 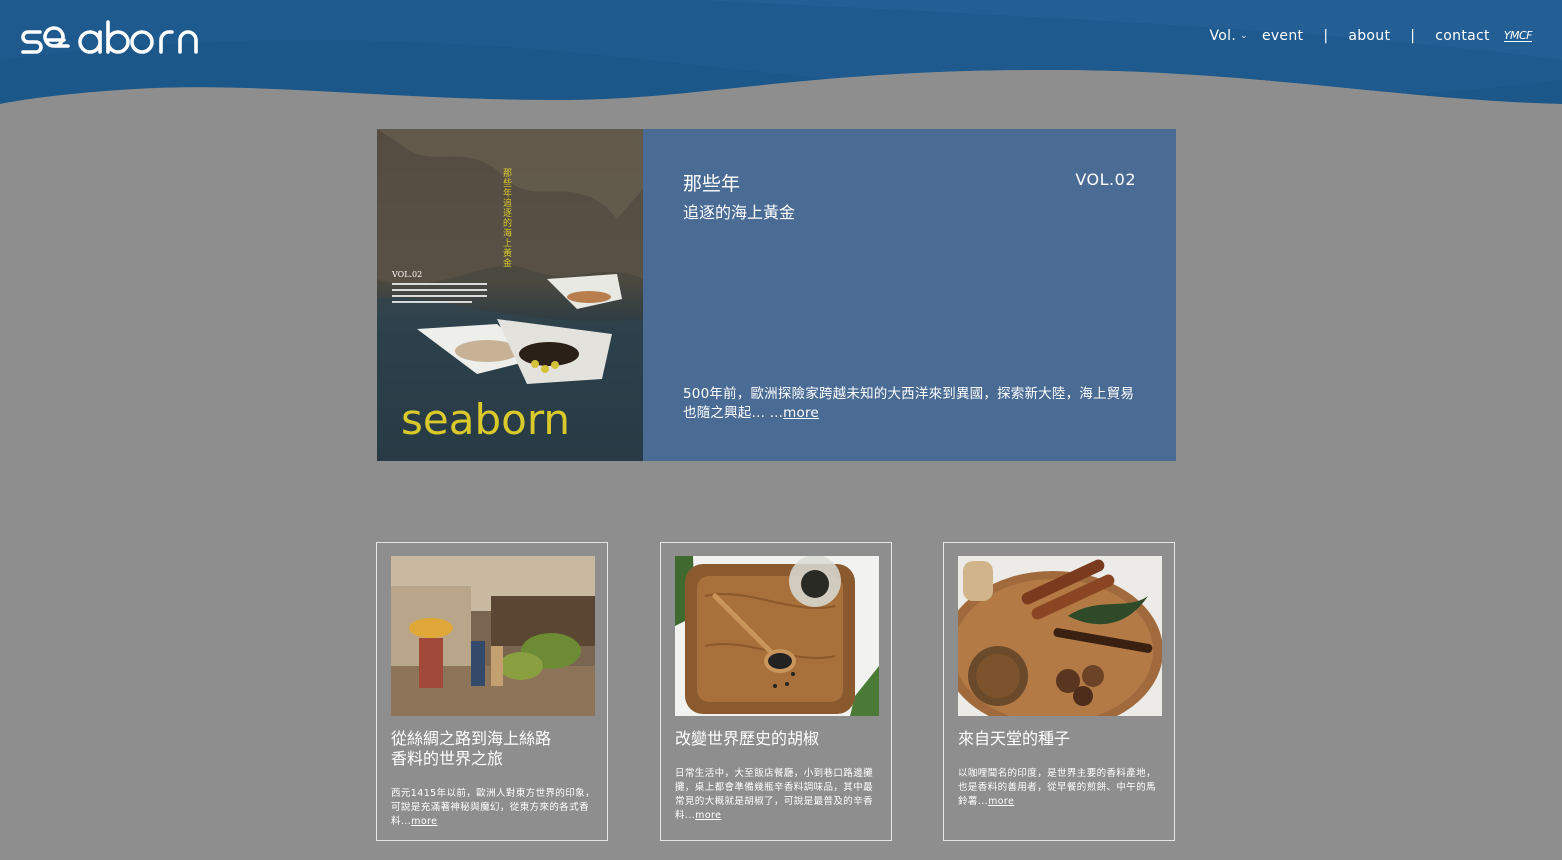 I want to click on article-title: 改變世界歷史的胡椒, so click(x=778, y=739).